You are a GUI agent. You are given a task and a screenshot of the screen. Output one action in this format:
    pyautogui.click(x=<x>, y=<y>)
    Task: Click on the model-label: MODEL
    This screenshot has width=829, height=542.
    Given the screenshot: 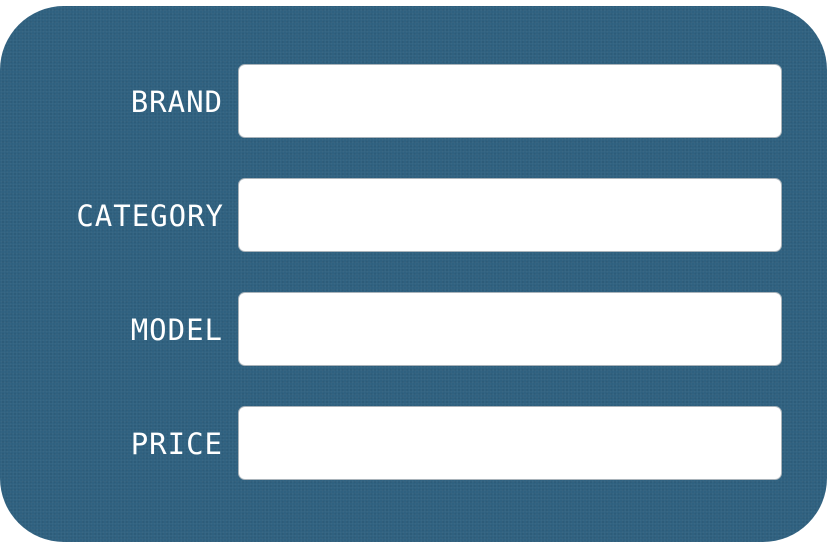 What is the action you would take?
    pyautogui.click(x=176, y=330)
    